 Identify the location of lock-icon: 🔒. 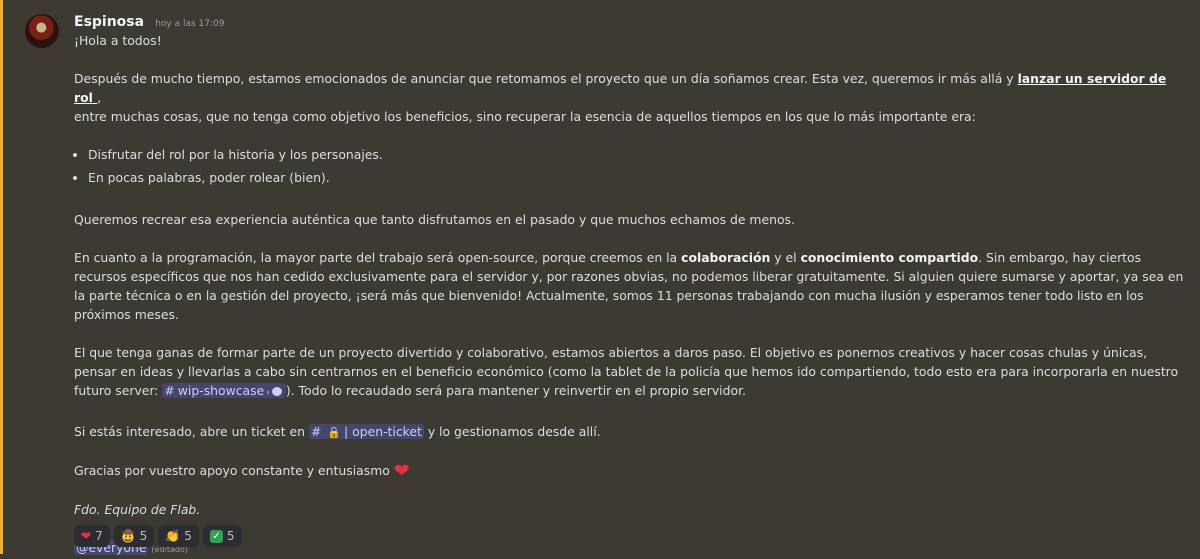
(334, 432).